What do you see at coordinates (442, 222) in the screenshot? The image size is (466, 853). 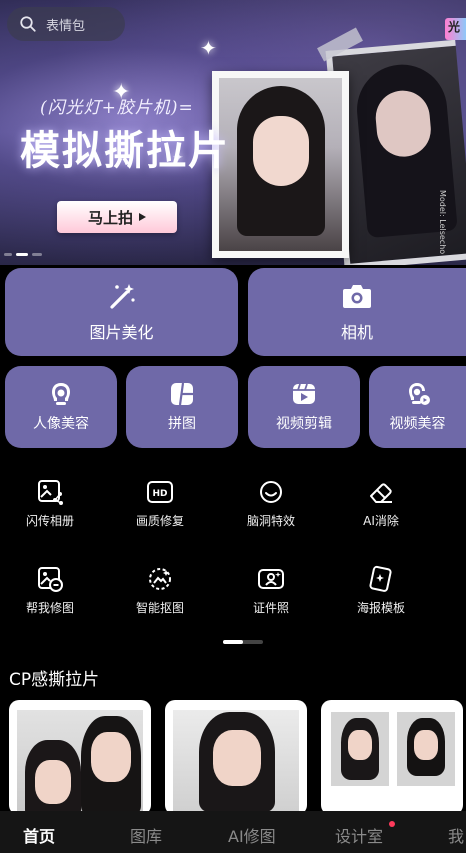 I see `banner-side-text: Model: Lelsecho` at bounding box center [442, 222].